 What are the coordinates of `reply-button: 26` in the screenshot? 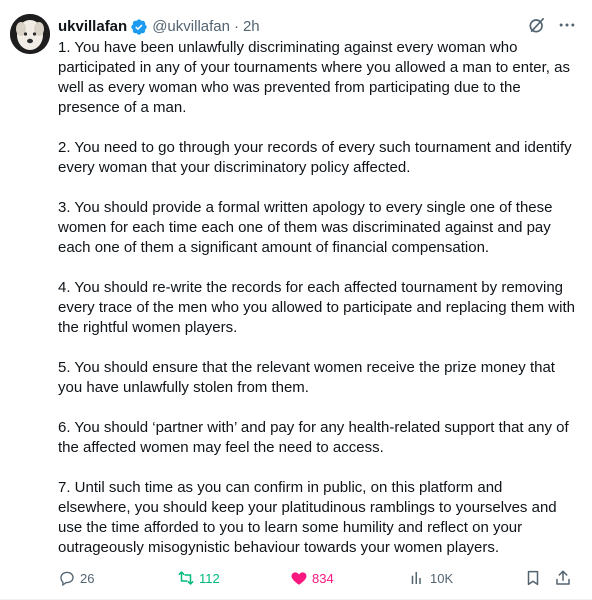 It's located at (76, 578).